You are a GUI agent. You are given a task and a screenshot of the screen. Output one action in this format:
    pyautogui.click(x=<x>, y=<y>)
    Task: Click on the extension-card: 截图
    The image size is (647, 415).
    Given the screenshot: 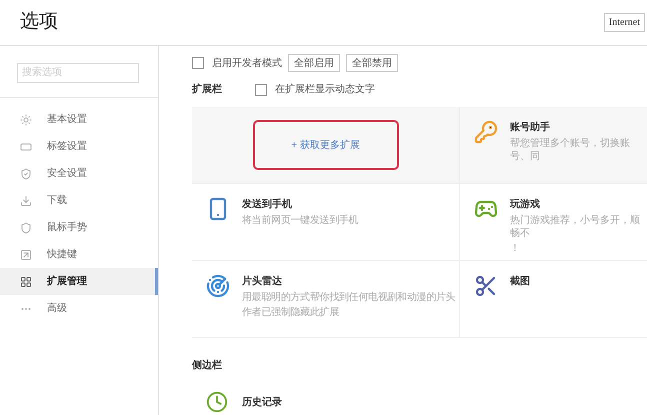 What is the action you would take?
    pyautogui.click(x=553, y=299)
    